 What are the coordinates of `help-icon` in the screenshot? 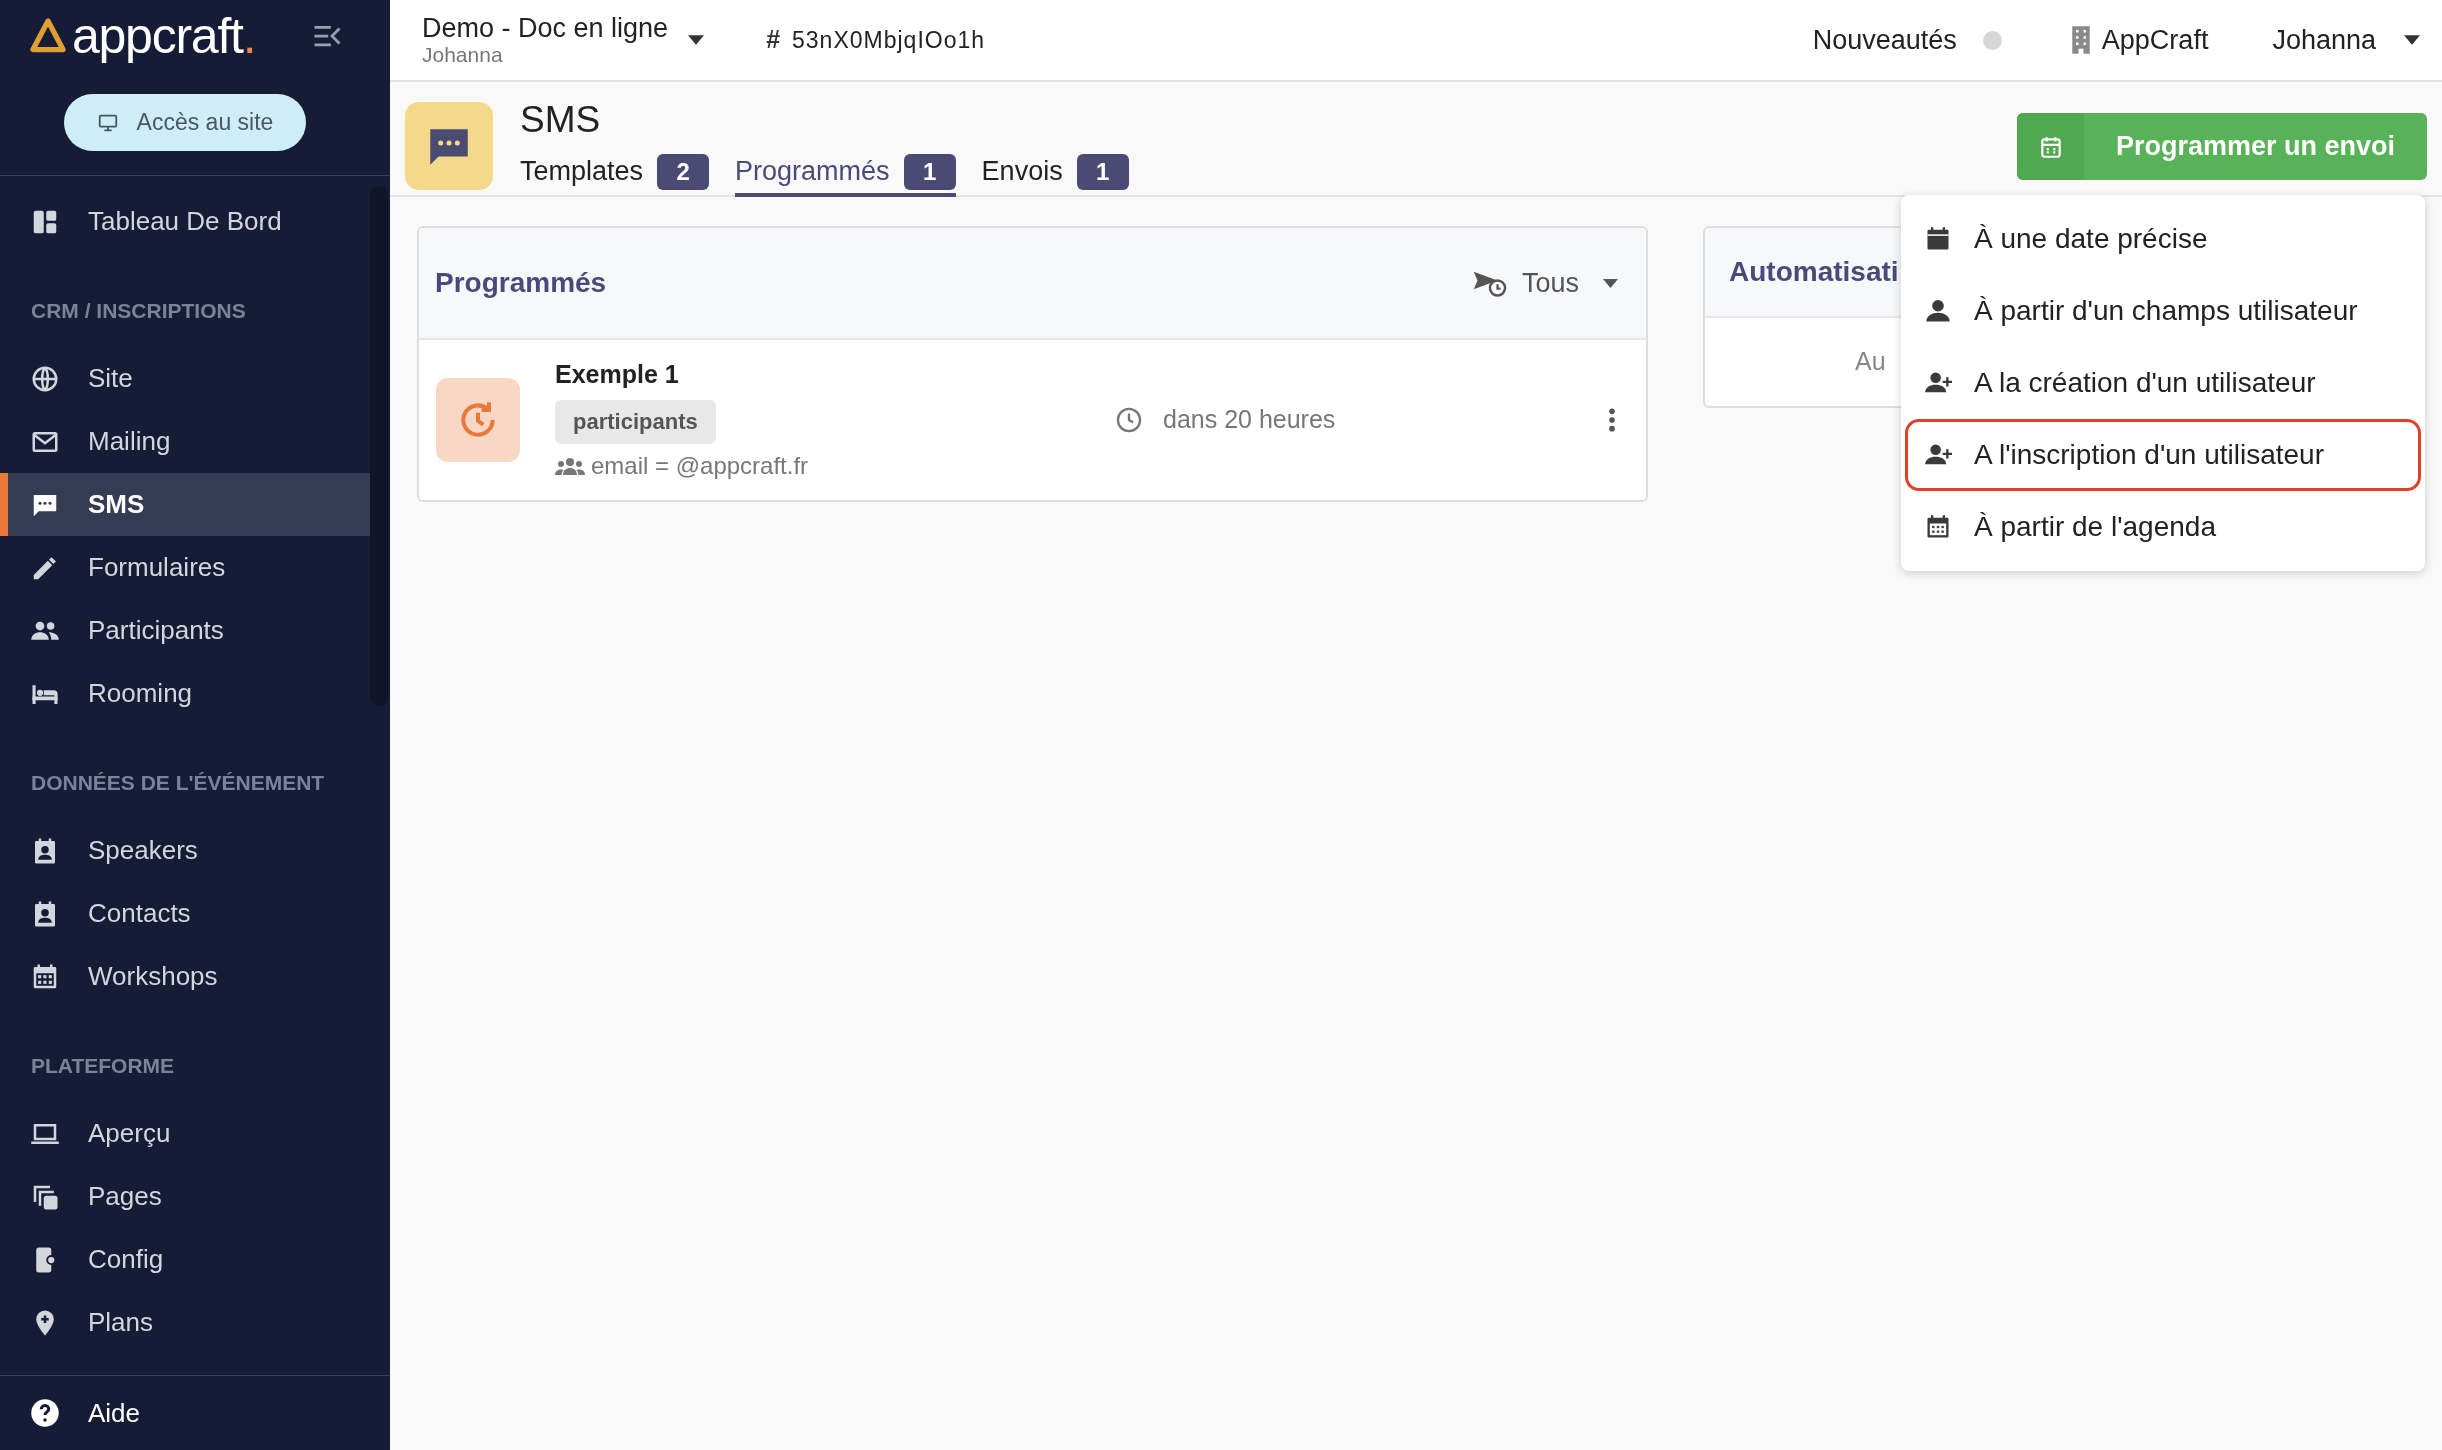 It's located at (45, 1413).